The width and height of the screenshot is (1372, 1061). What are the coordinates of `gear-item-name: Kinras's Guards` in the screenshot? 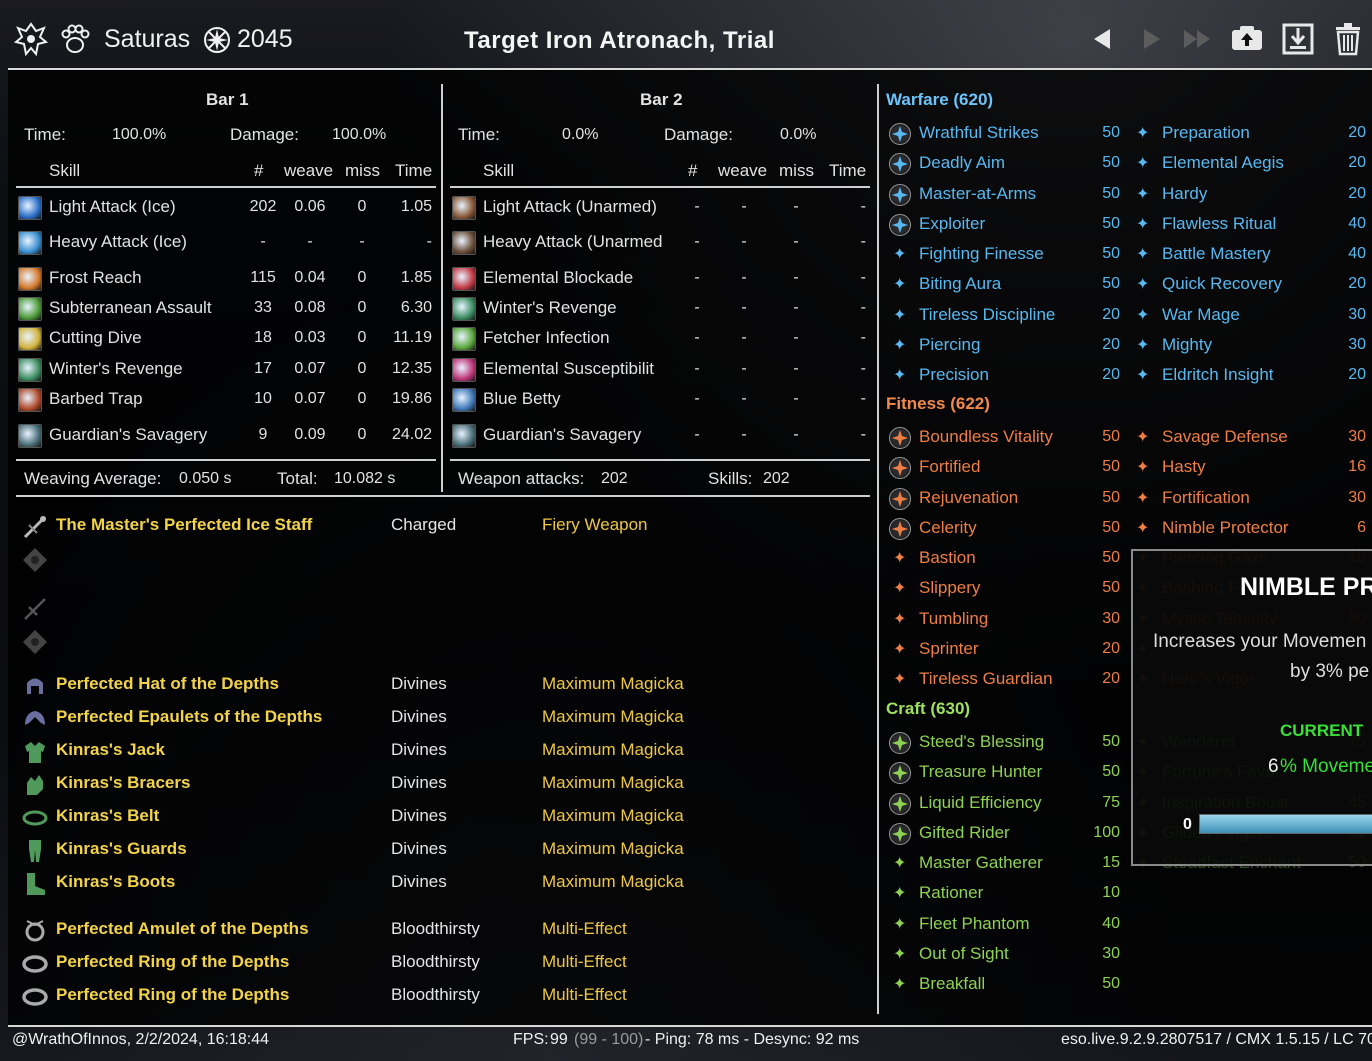 It's located at (121, 849).